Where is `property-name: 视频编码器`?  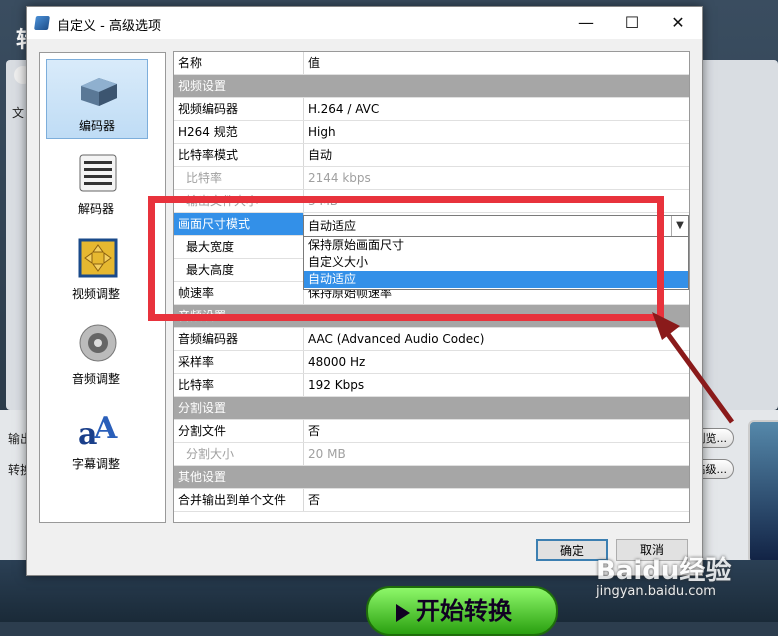 property-name: 视频编码器 is located at coordinates (239, 109).